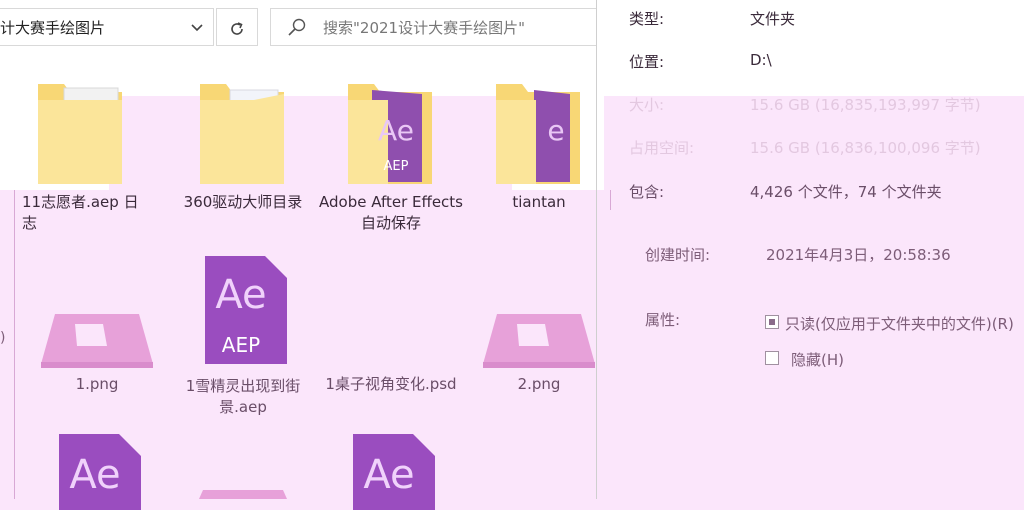 The width and height of the screenshot is (1024, 510). I want to click on aep-file-icon: Ae AEP, so click(246, 310).